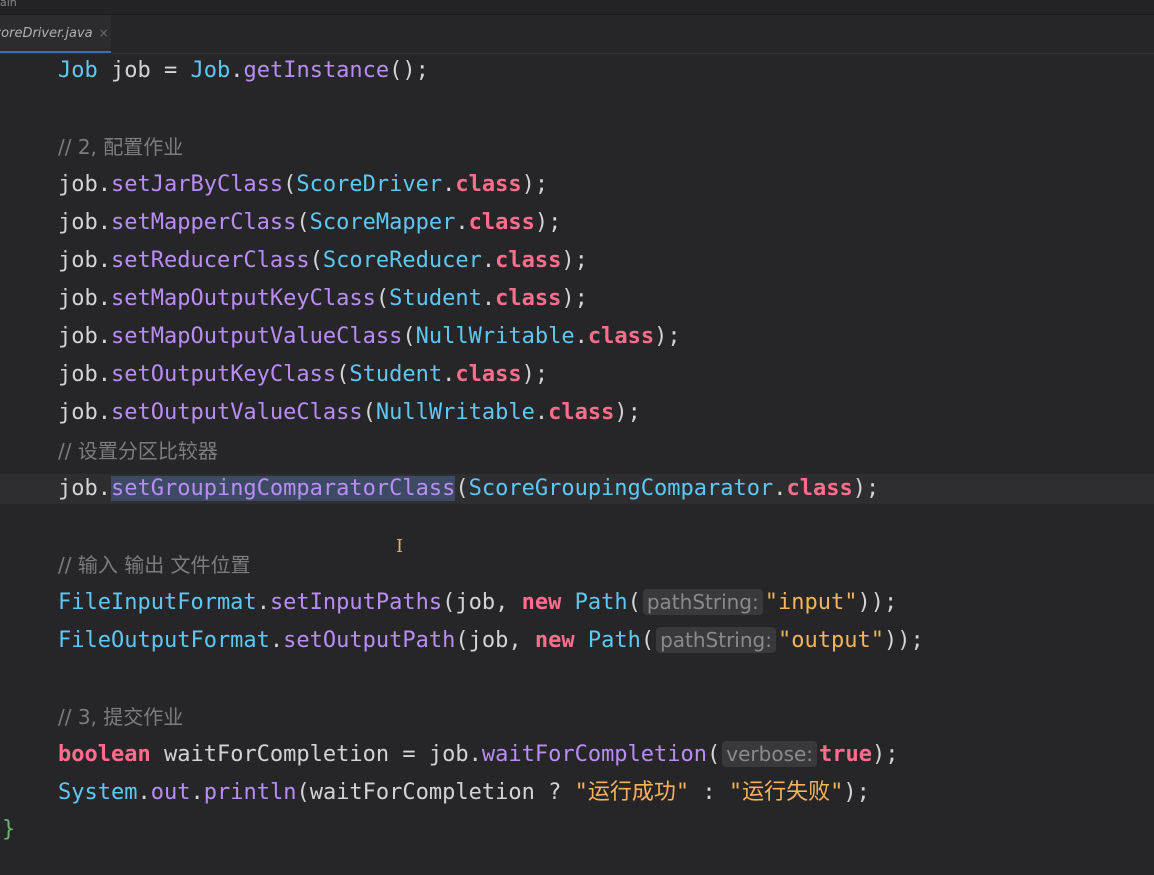 The width and height of the screenshot is (1154, 875). I want to click on tab-score-driver: coreDriver.java ×, so click(55, 34).